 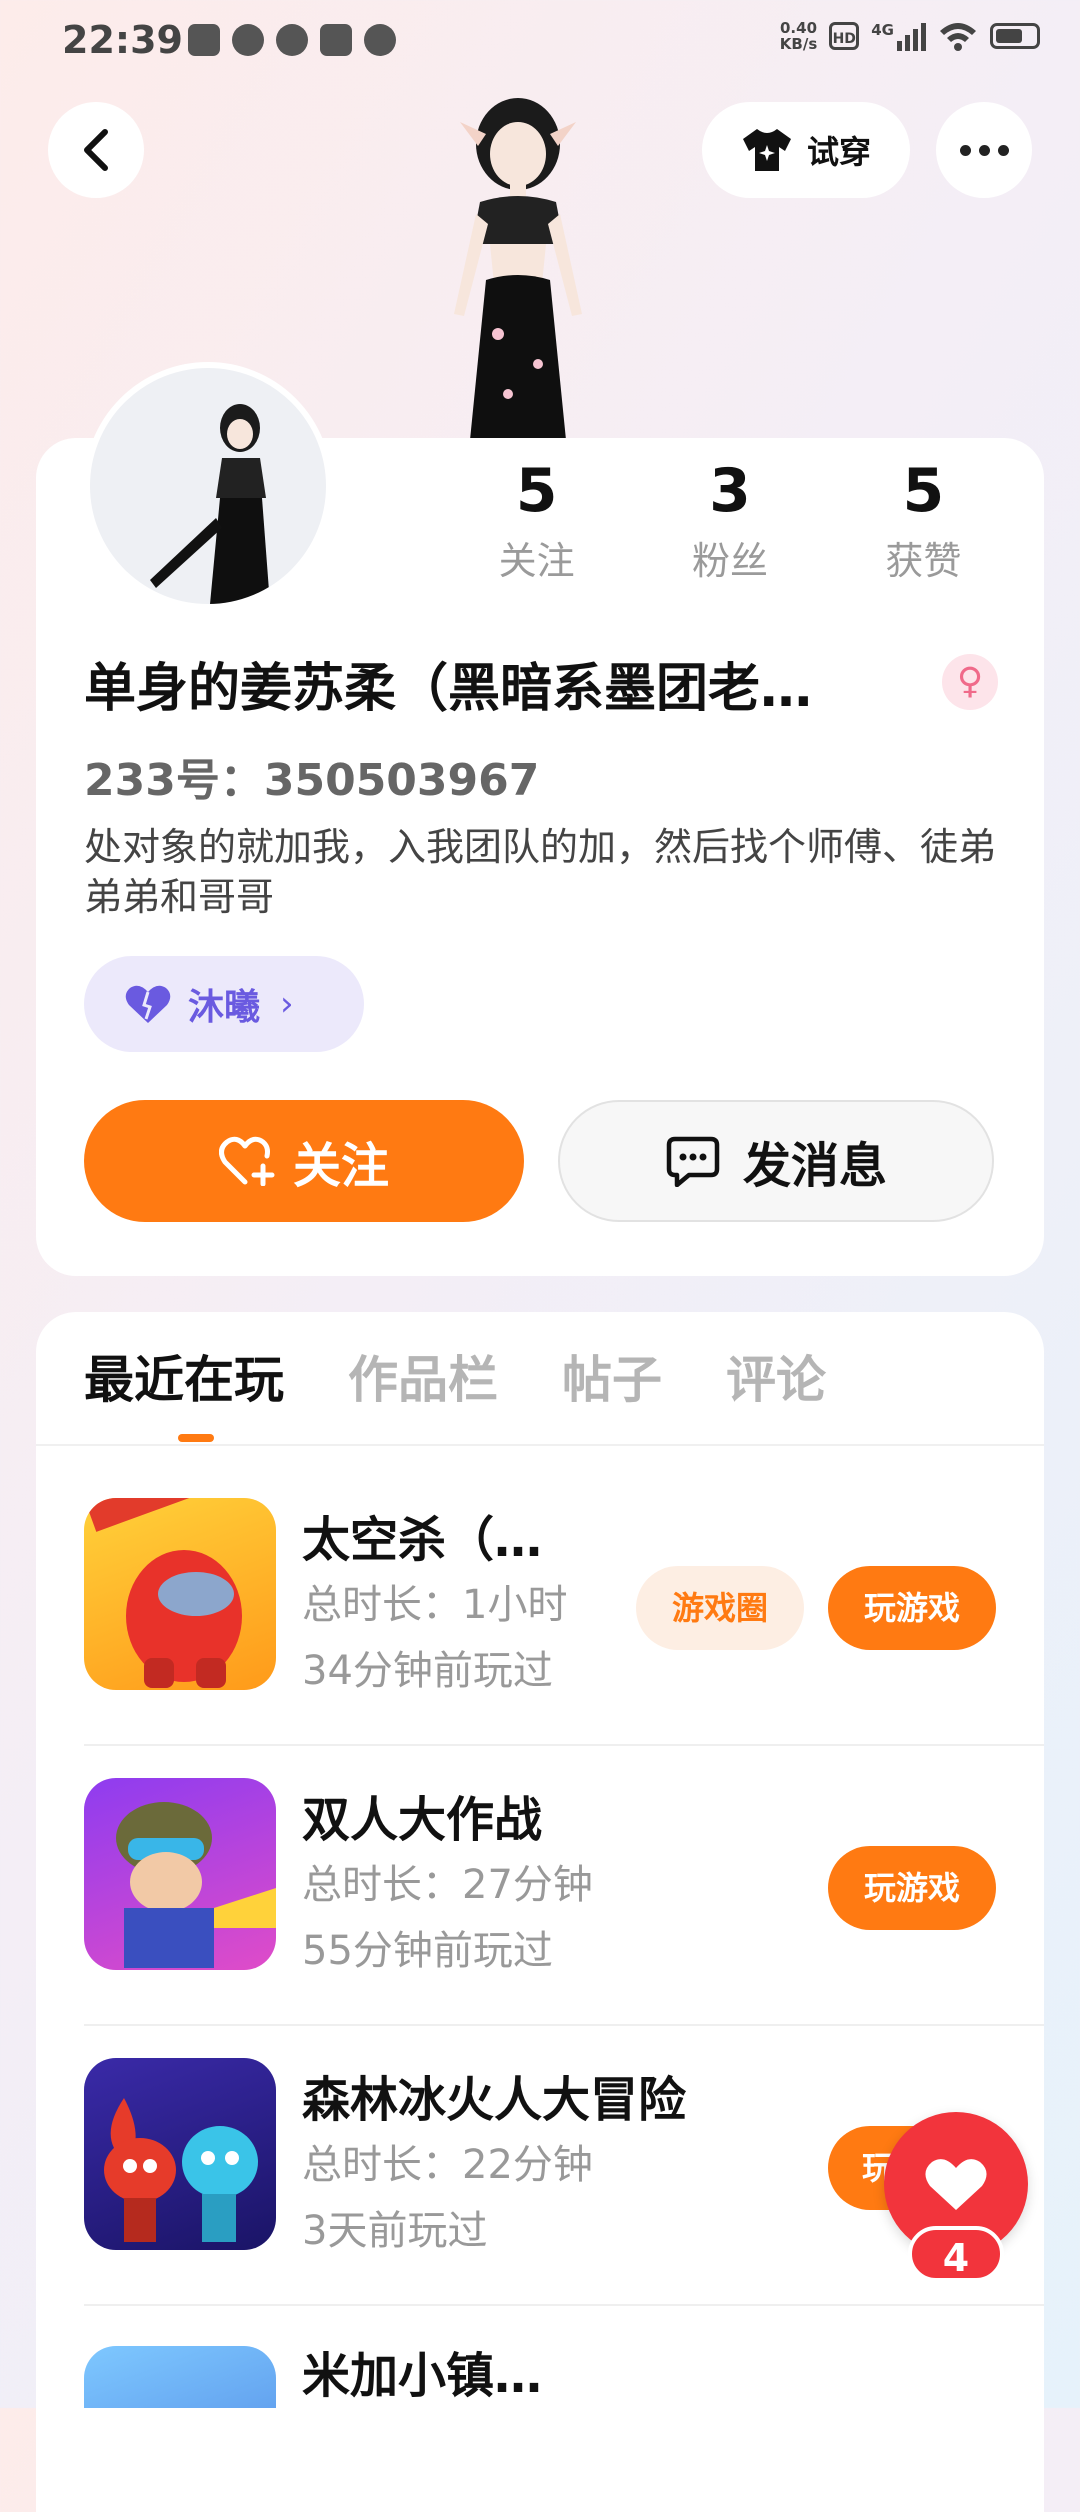 What do you see at coordinates (181, 2170) in the screenshot?
I see `fire-water-icon` at bounding box center [181, 2170].